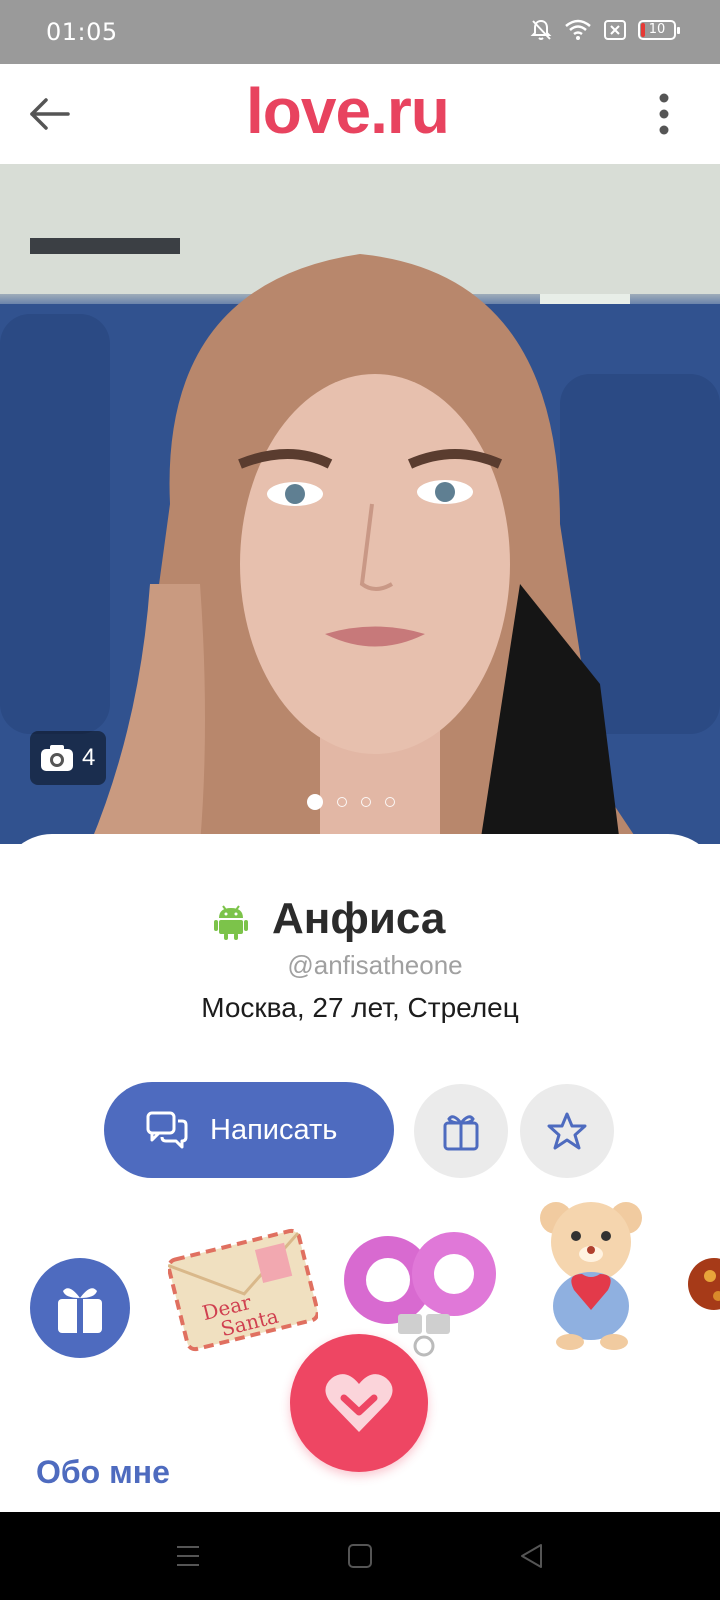 This screenshot has height=1600, width=720. I want to click on heart-icon, so click(359, 1403).